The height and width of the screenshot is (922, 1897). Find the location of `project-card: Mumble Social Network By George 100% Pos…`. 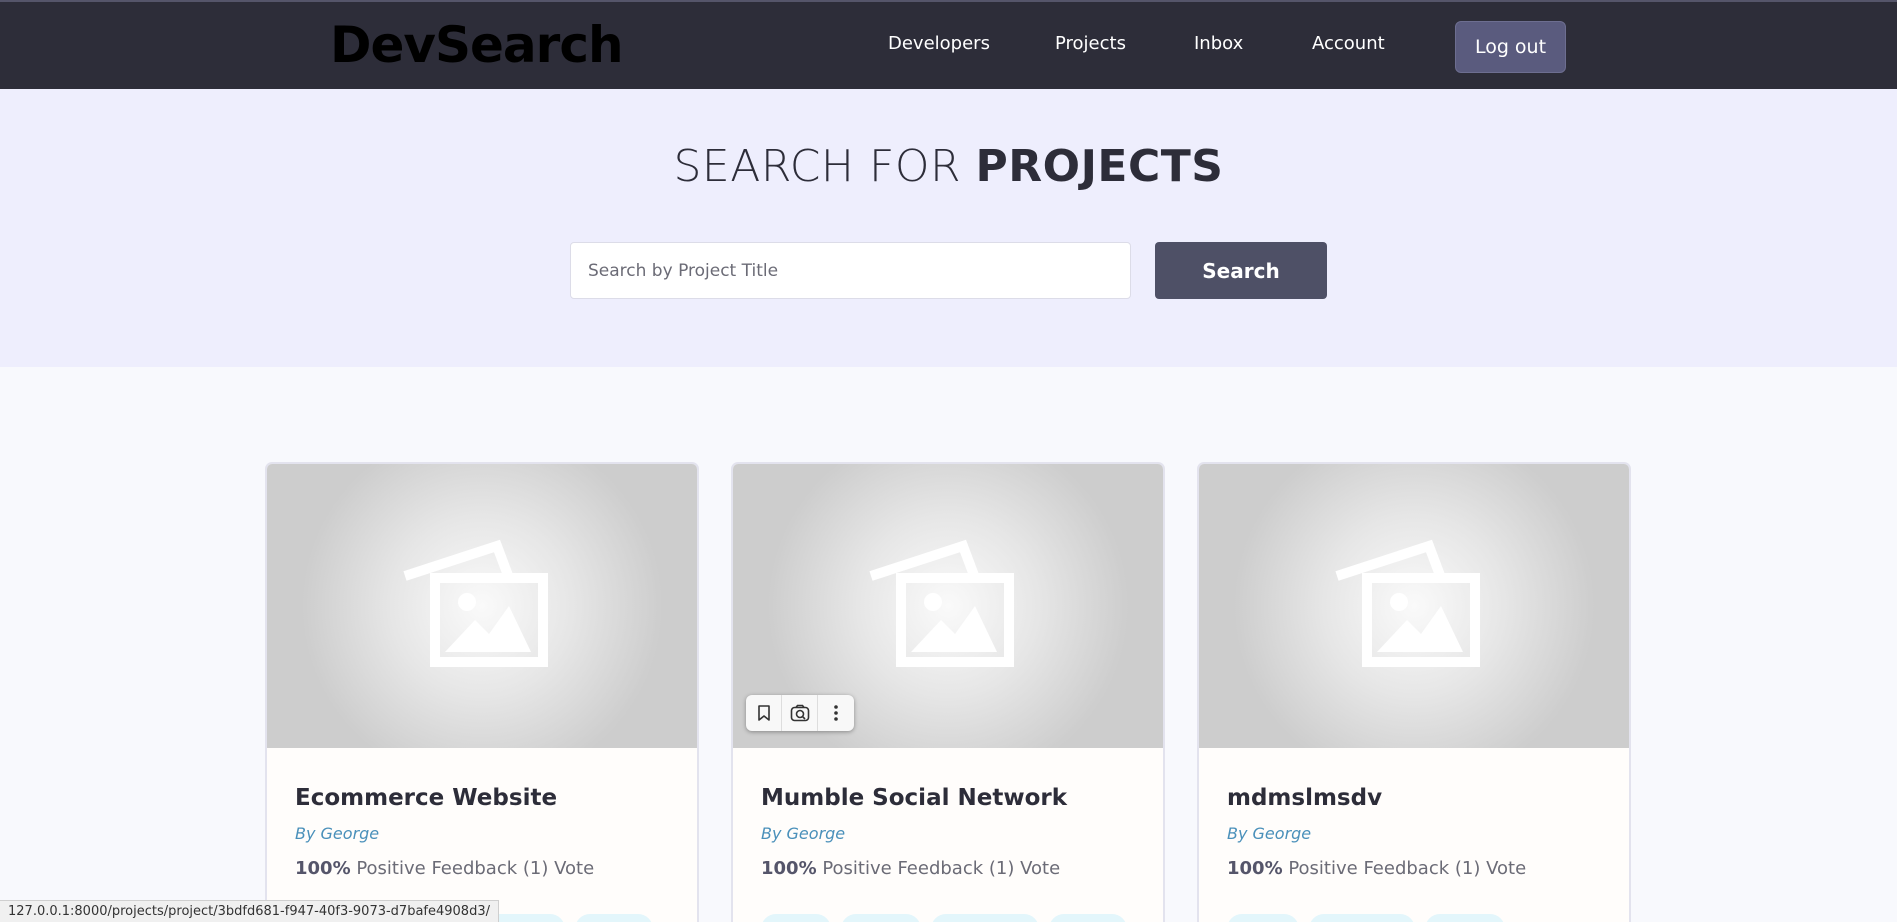

project-card: Mumble Social Network By George 100% Pos… is located at coordinates (948, 692).